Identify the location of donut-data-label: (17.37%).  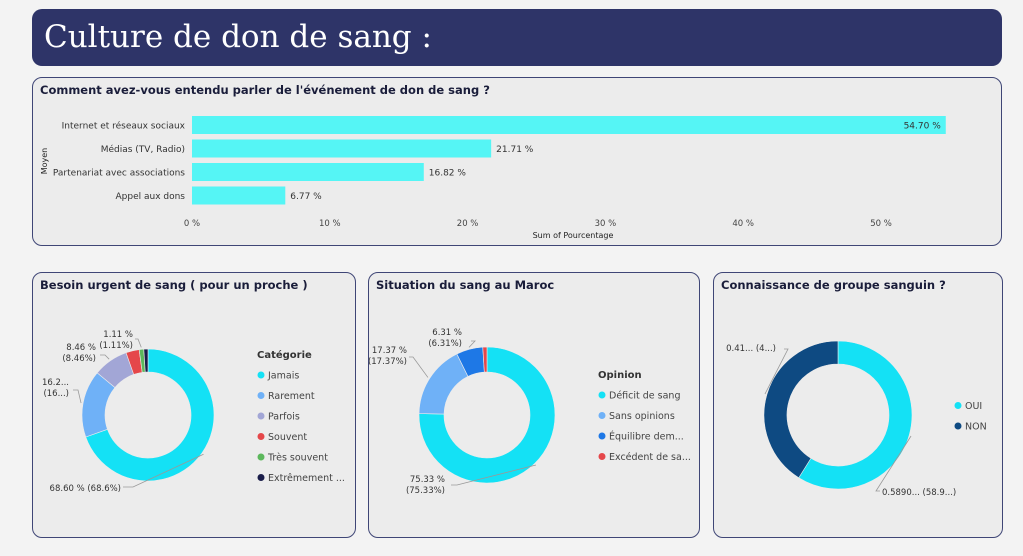
(388, 362).